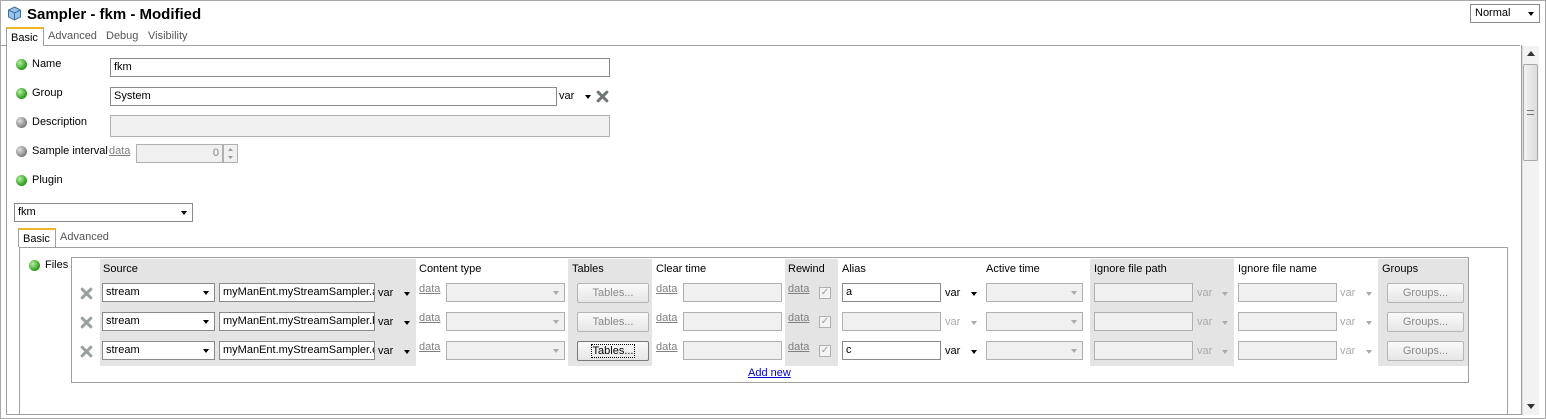  I want to click on sample-interval-input: 0, so click(179, 153).